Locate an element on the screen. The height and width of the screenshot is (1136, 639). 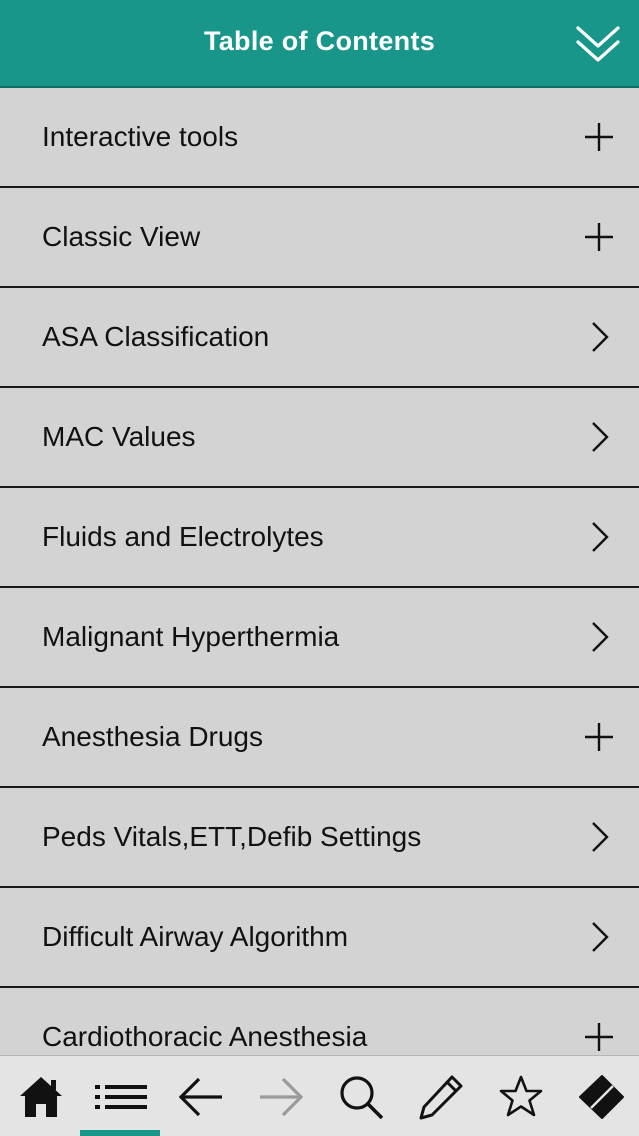
page-title: Table of Contents is located at coordinates (319, 41).